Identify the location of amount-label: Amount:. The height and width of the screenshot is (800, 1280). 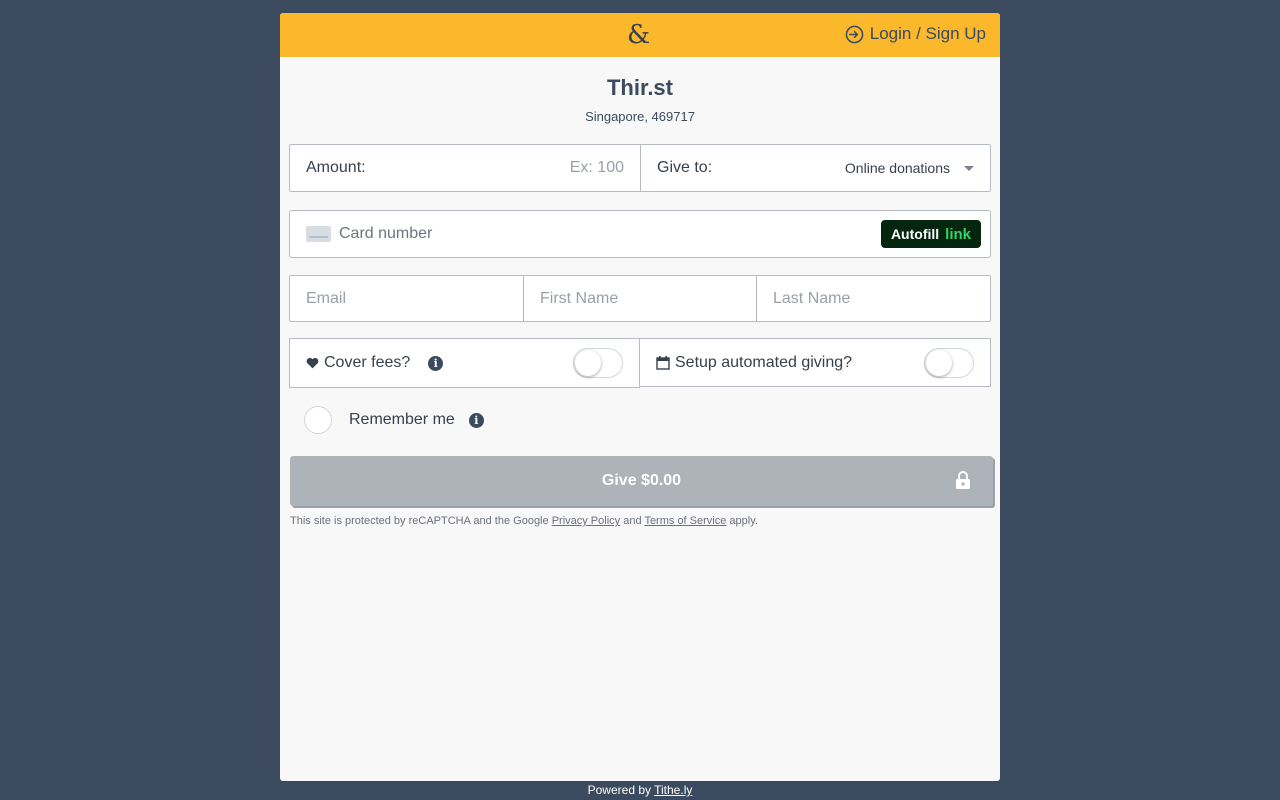
(336, 167).